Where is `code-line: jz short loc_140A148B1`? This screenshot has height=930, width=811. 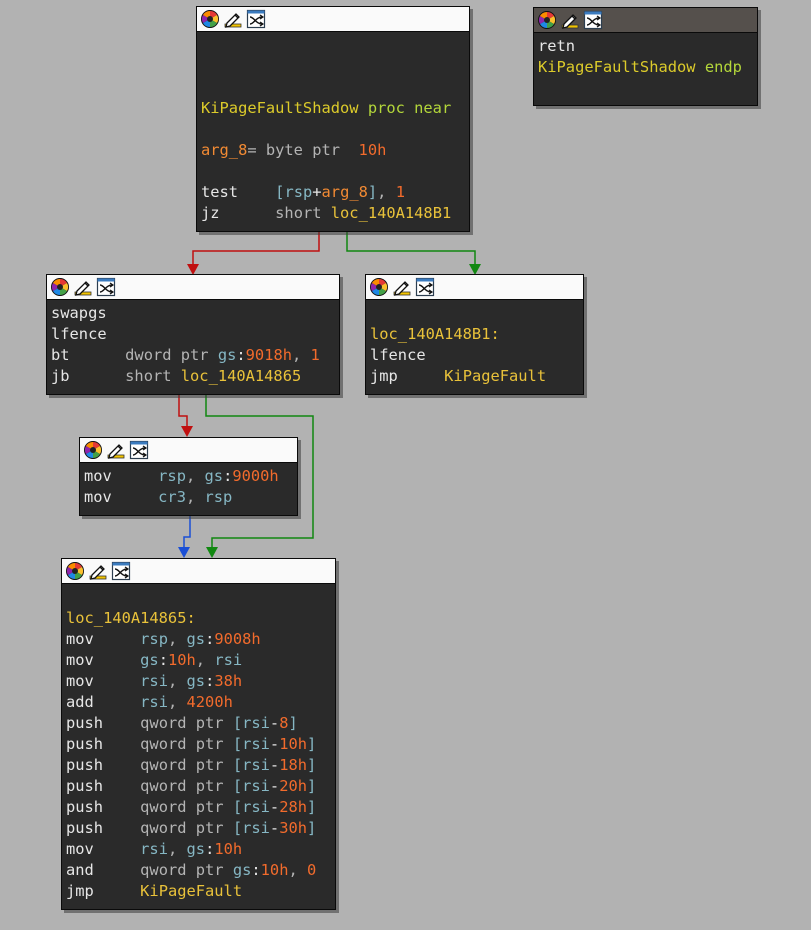
code-line: jz short loc_140A148B1 is located at coordinates (335, 213).